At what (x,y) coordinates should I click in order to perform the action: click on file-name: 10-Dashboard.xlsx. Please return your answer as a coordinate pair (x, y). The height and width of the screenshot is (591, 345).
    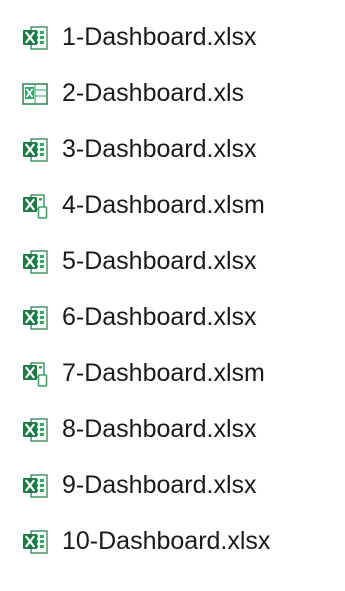
    Looking at the image, I should click on (166, 540).